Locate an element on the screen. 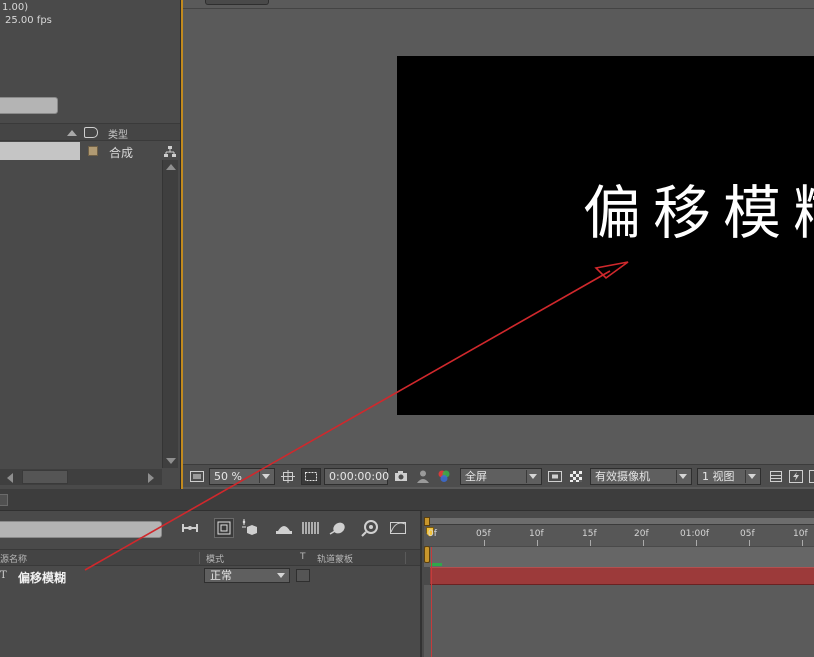  flowchart-icon is located at coordinates (170, 152).